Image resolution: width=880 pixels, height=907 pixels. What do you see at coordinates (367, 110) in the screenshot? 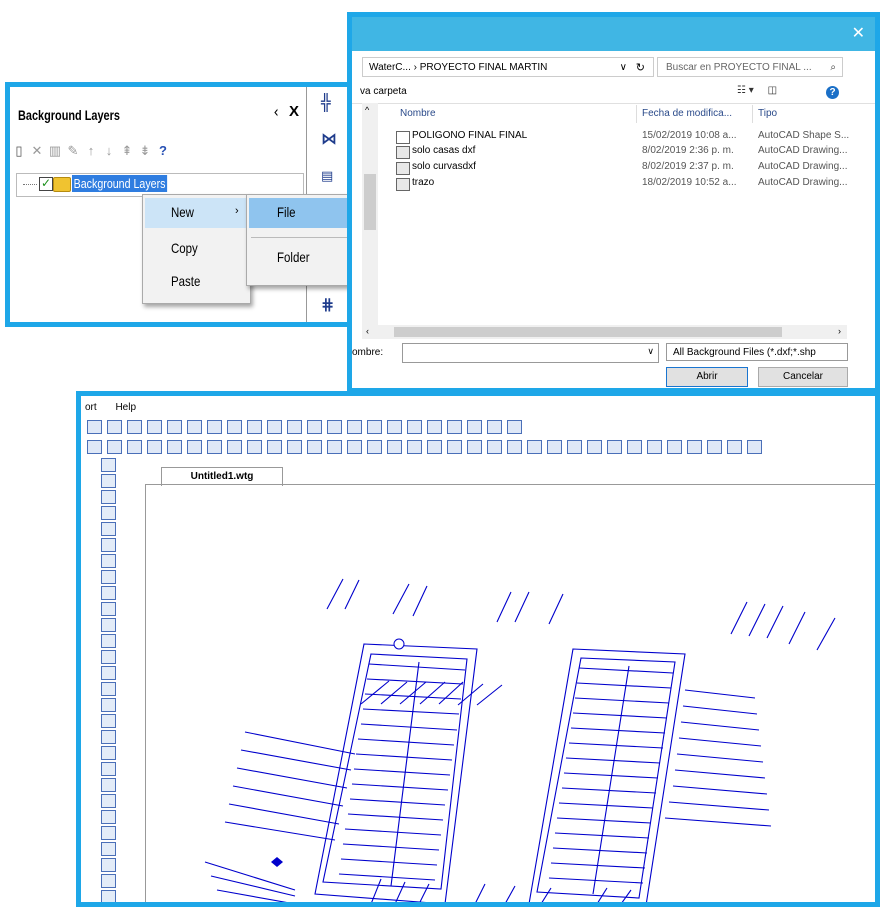
I see `scroll-up-icon: ^` at bounding box center [367, 110].